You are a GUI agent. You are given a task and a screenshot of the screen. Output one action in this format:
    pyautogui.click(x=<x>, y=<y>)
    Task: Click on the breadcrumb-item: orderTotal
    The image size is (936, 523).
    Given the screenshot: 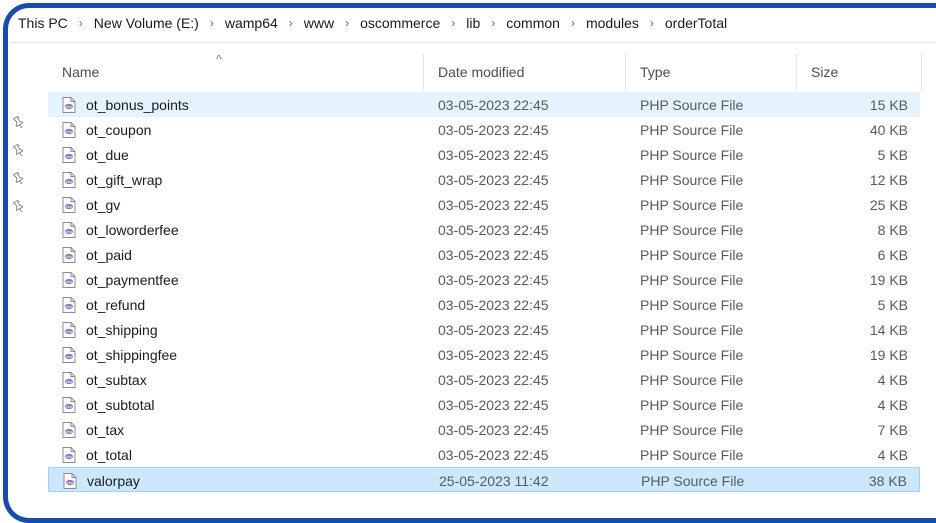 What is the action you would take?
    pyautogui.click(x=696, y=23)
    